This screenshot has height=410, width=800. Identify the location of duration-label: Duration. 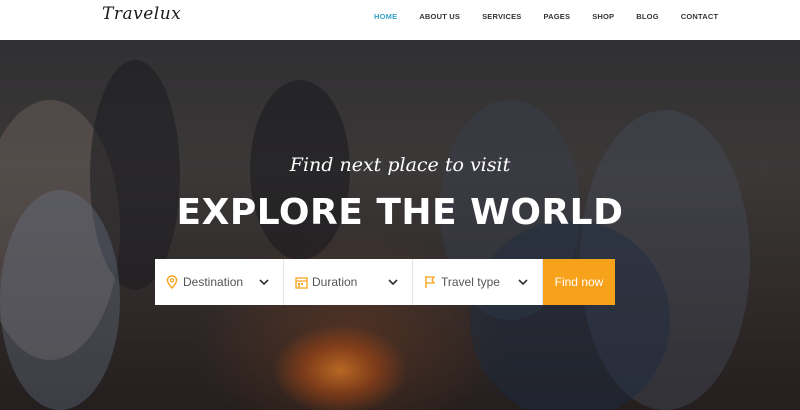
(335, 282).